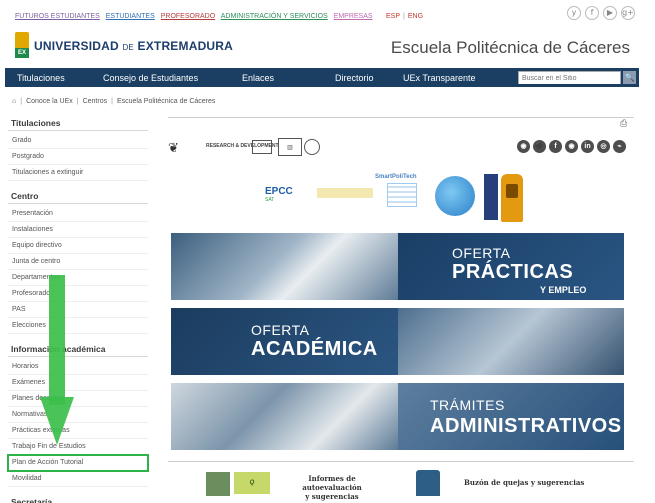 The image size is (655, 503). What do you see at coordinates (134, 46) in the screenshot?
I see `university-name: UNIVERSIDAD DE EXTREMADURA` at bounding box center [134, 46].